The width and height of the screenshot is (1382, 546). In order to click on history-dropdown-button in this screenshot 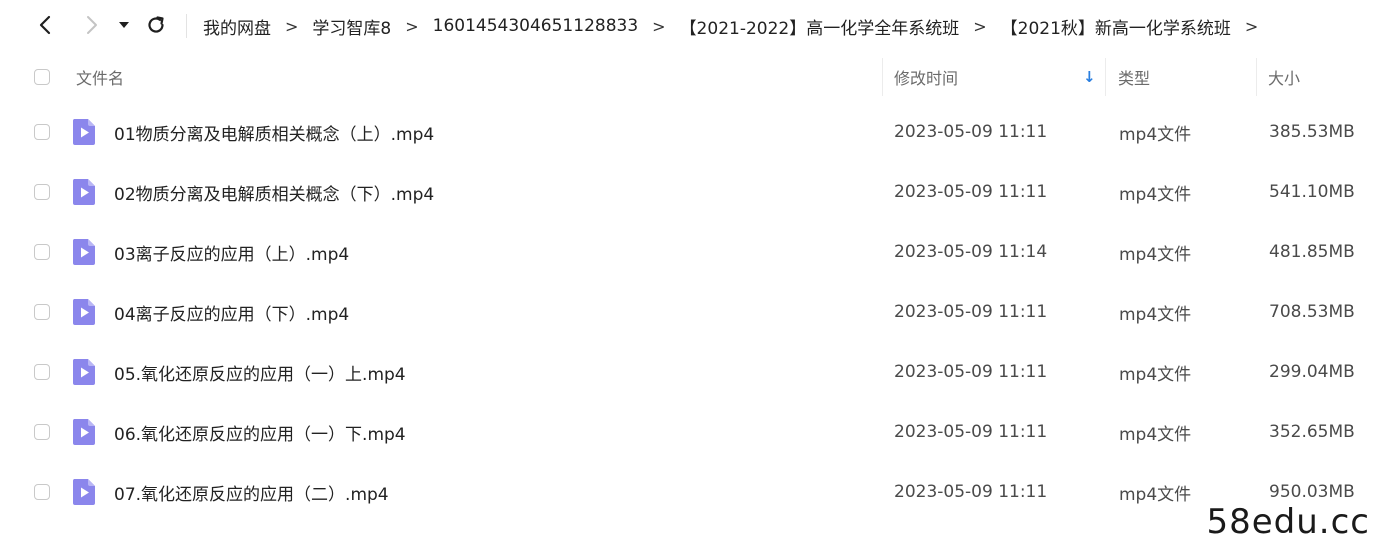, I will do `click(124, 25)`.